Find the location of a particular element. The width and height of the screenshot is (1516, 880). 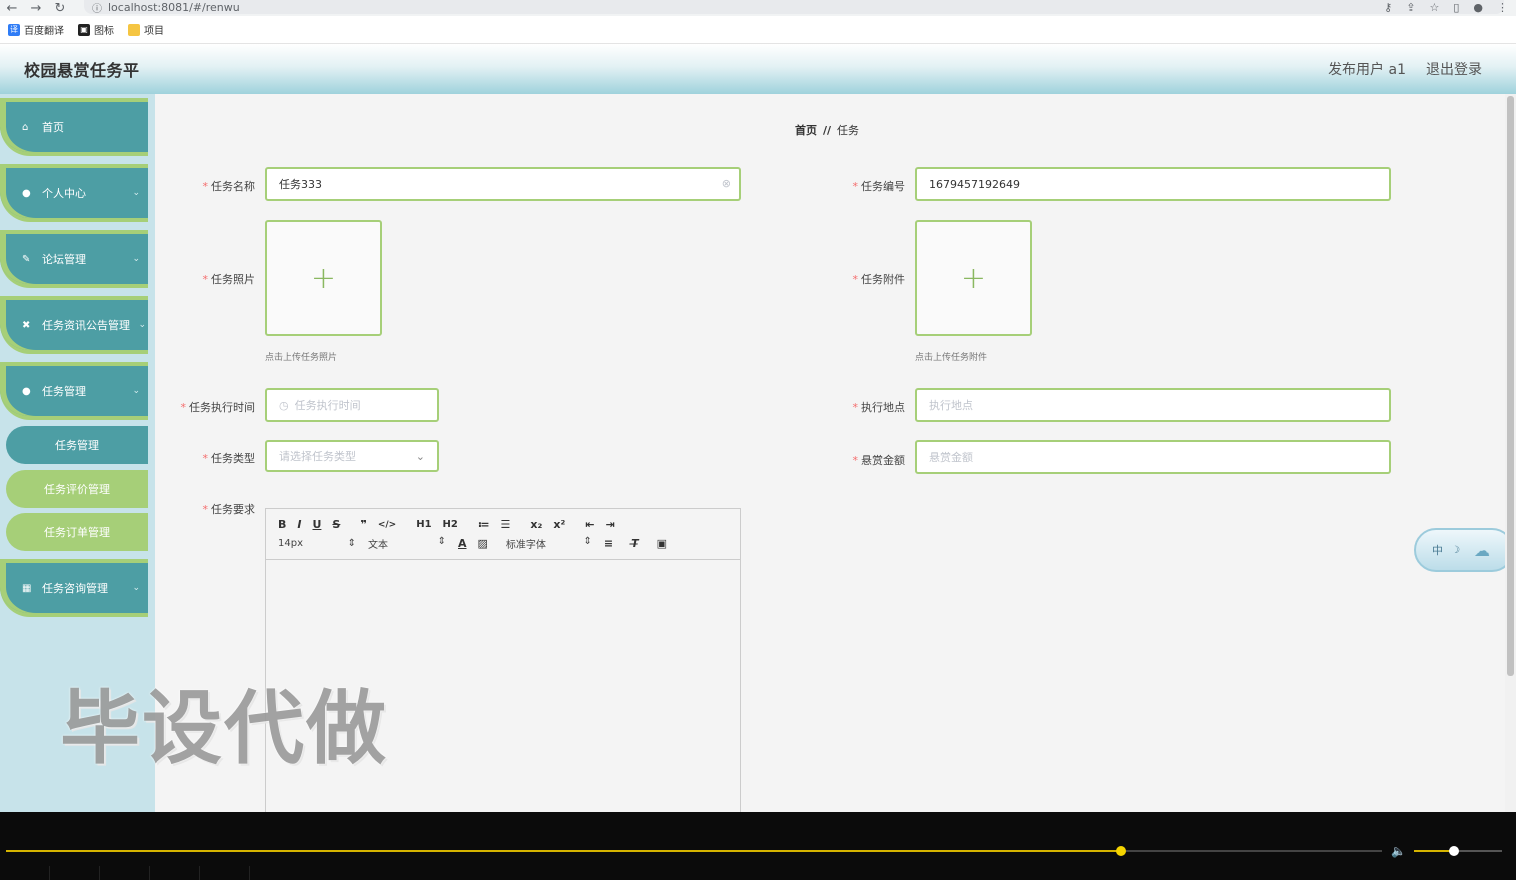

grid-icon: ▦ is located at coordinates (27, 588).